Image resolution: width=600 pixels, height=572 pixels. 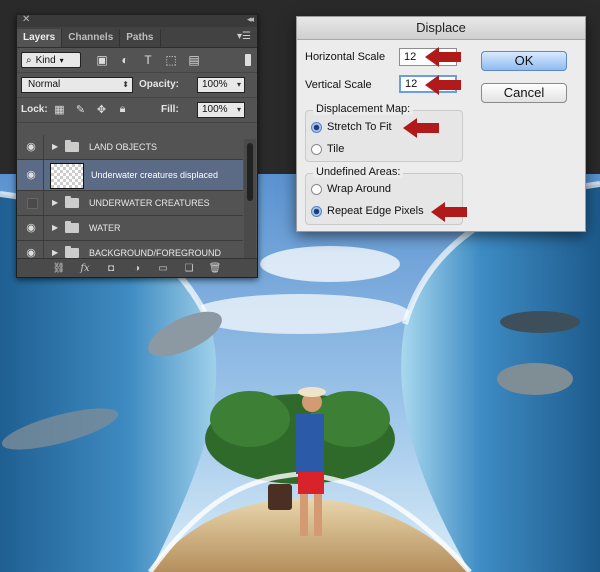 I want to click on tab-channels: Channels, so click(x=91, y=38).